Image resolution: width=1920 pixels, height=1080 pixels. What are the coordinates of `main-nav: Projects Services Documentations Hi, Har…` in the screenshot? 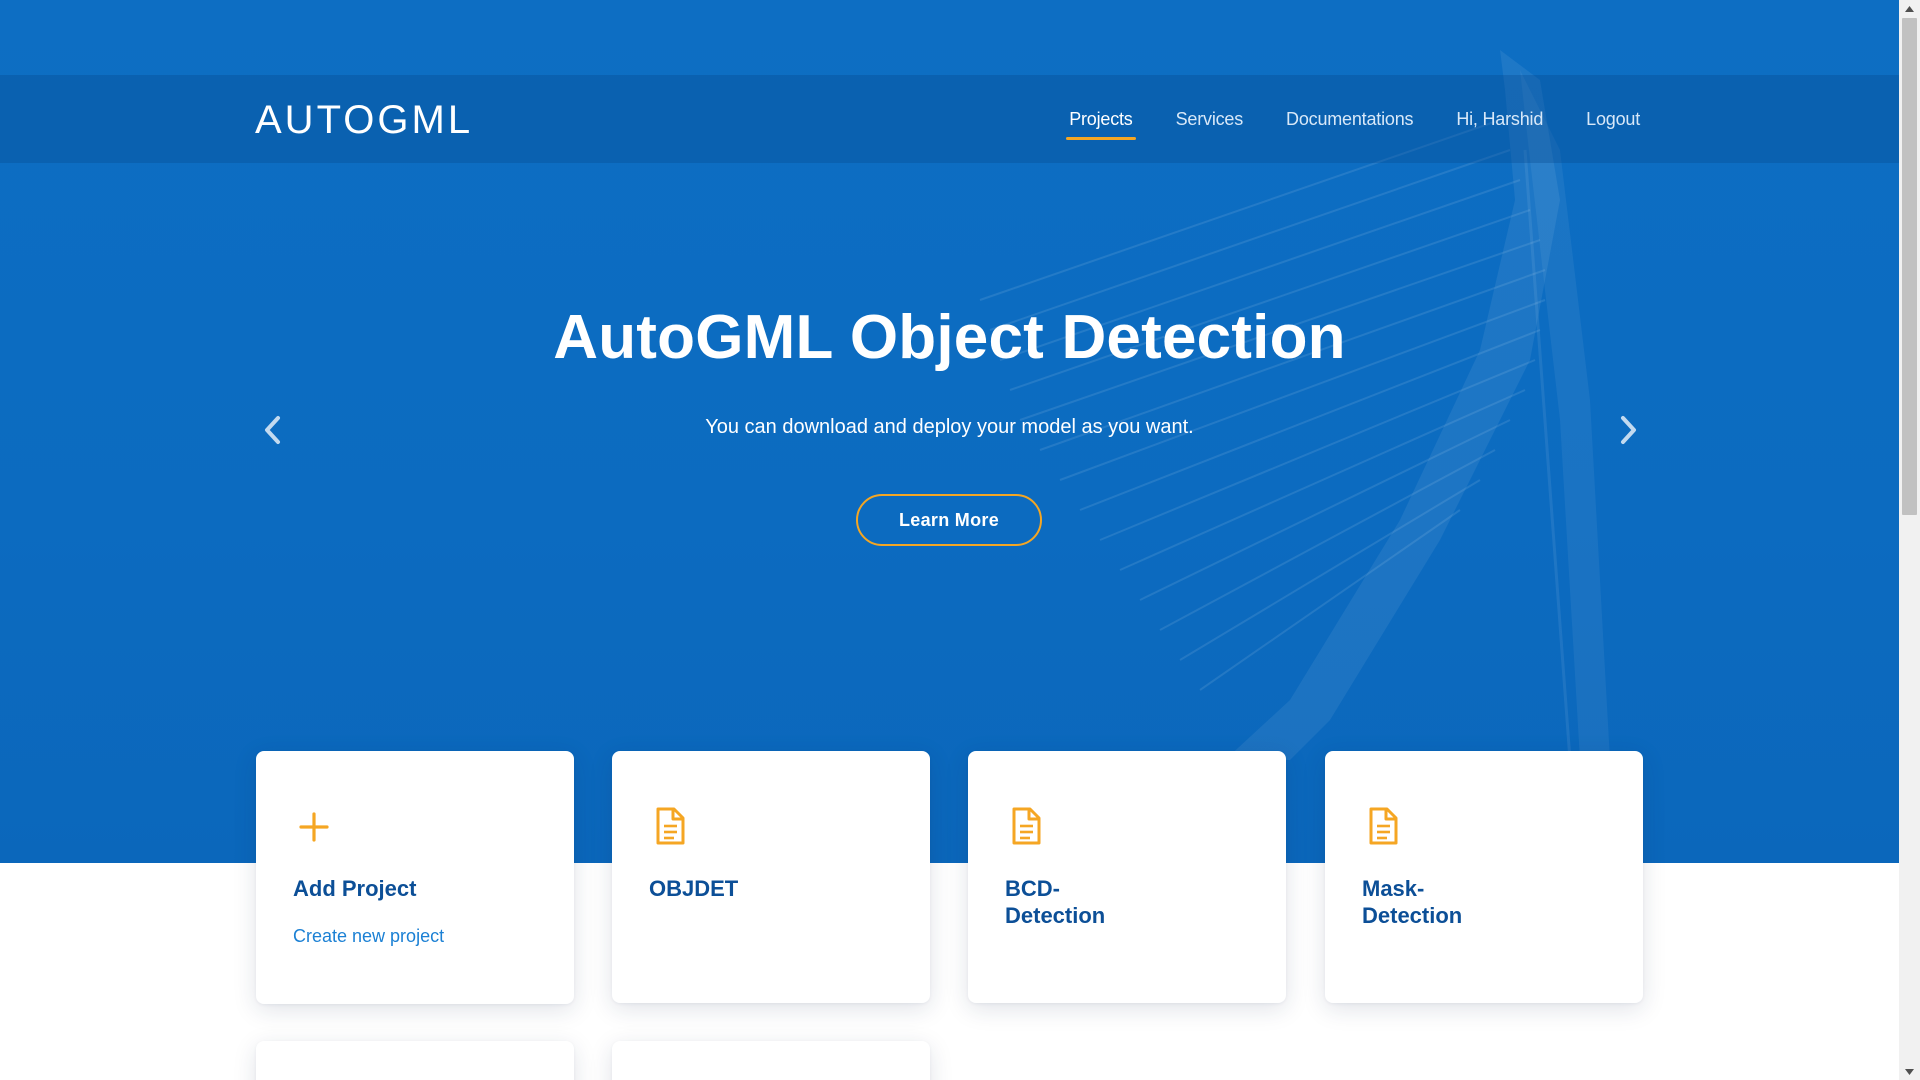 It's located at (1336, 119).